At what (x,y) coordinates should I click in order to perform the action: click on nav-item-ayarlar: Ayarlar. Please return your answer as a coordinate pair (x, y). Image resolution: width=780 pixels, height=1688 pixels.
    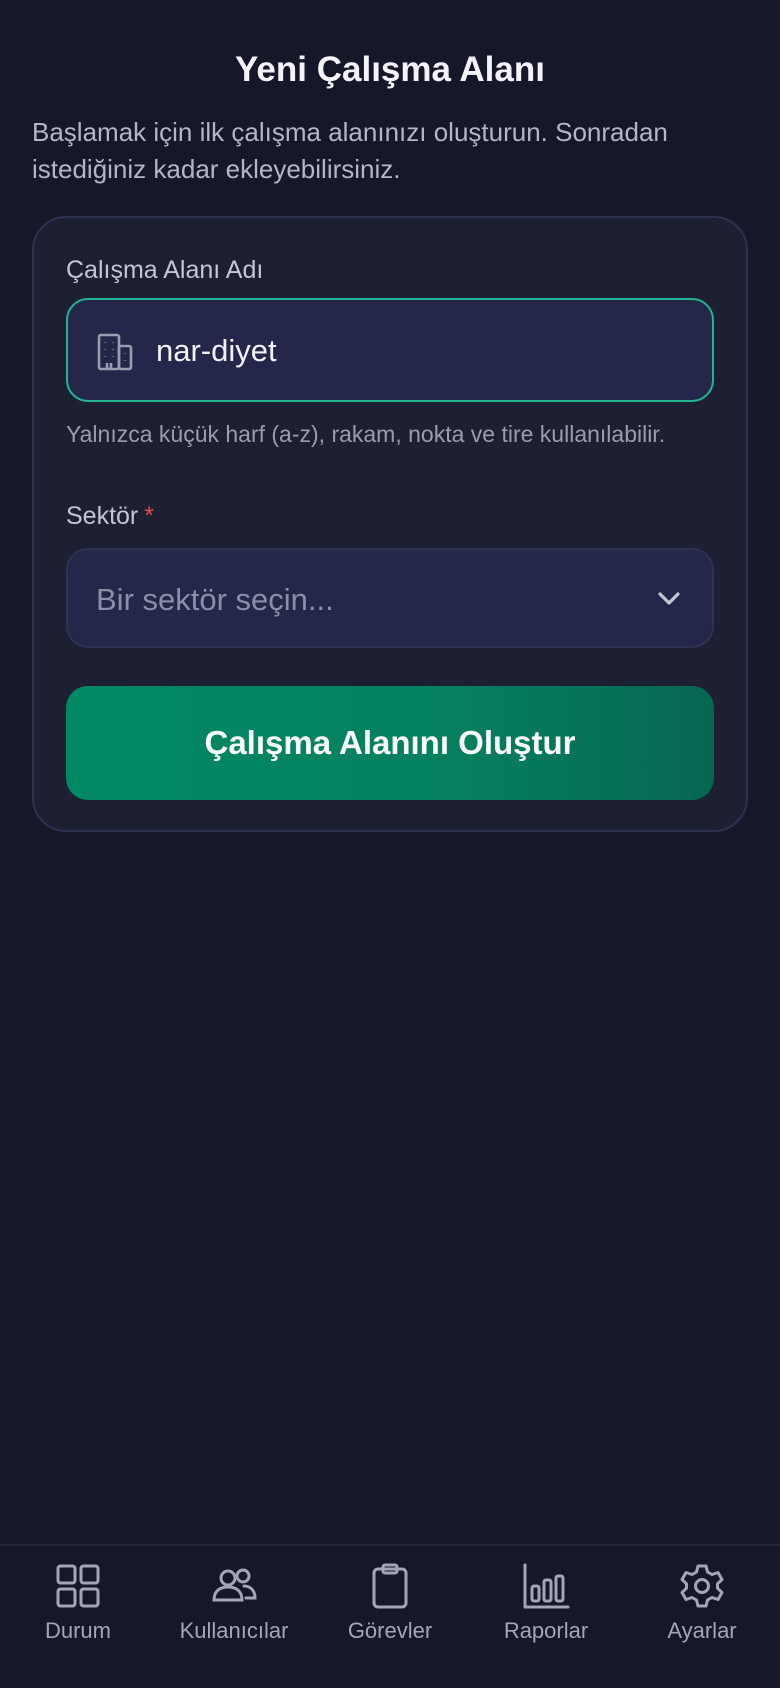
    Looking at the image, I should click on (702, 1612).